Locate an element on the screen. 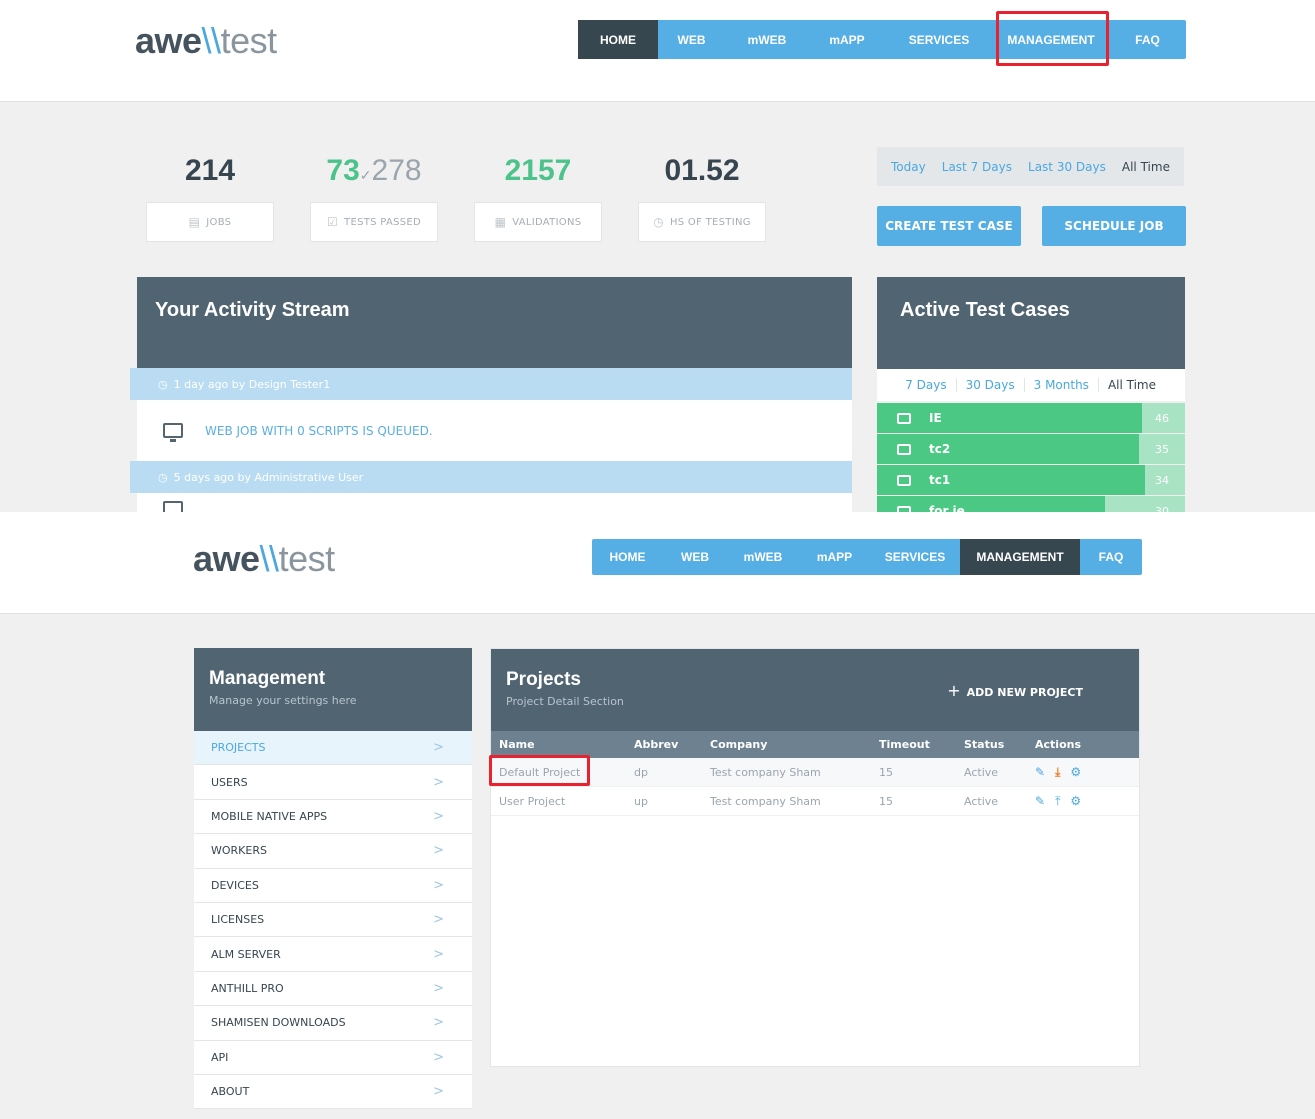 The height and width of the screenshot is (1119, 1315). active-test-cases-title: Active Test Cases is located at coordinates (985, 310).